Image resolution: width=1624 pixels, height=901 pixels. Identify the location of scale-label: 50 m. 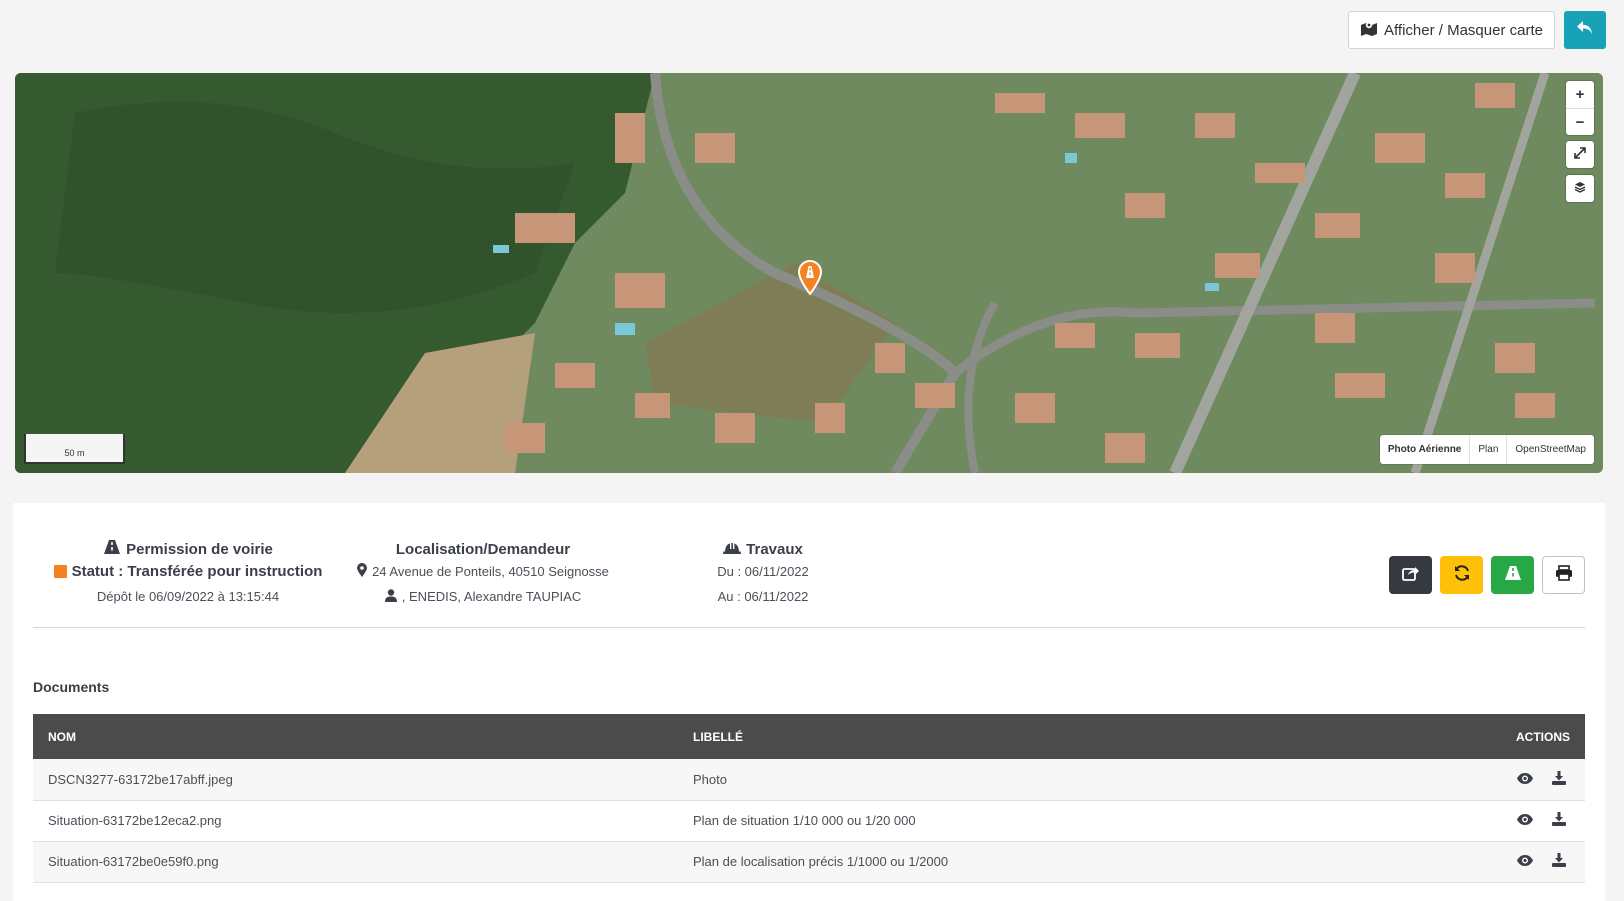
(74, 453).